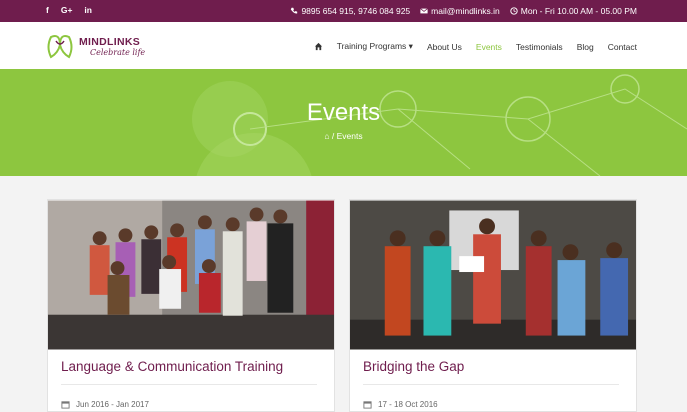 Image resolution: width=687 pixels, height=412 pixels. I want to click on linkedin-icon: in, so click(88, 10).